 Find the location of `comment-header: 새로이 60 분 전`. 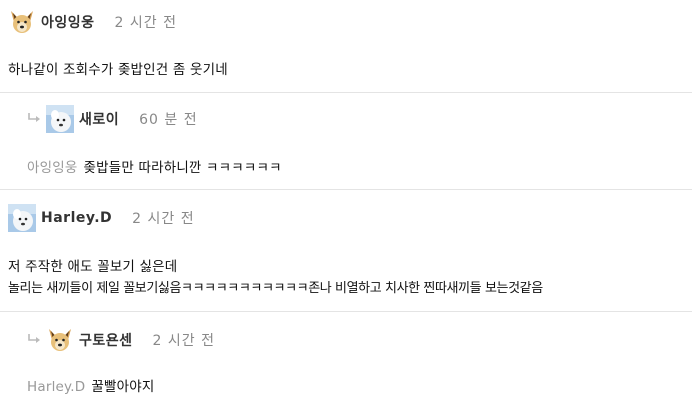

comment-header: 새로이 60 분 전 is located at coordinates (122, 119).